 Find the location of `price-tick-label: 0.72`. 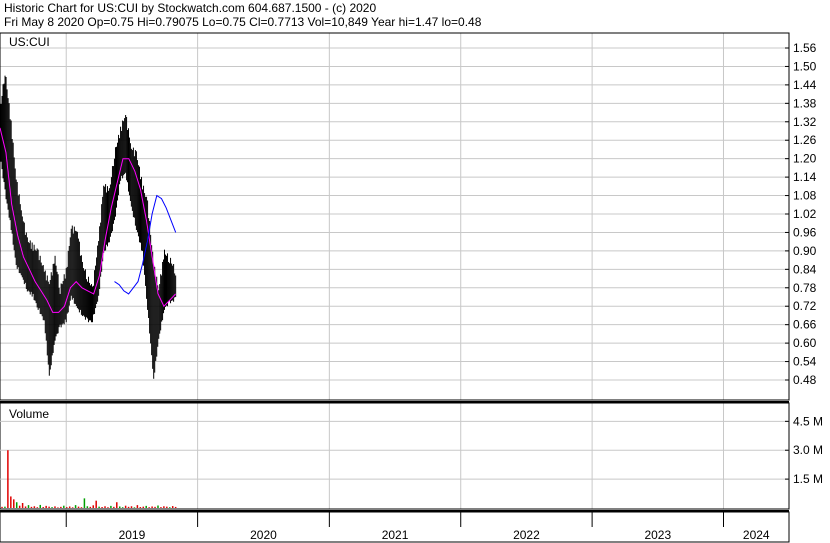

price-tick-label: 0.72 is located at coordinates (805, 306).